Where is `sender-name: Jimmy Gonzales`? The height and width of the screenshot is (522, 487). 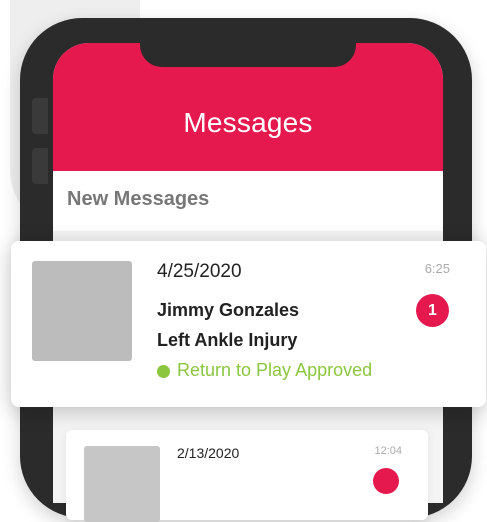 sender-name: Jimmy Gonzales is located at coordinates (228, 310).